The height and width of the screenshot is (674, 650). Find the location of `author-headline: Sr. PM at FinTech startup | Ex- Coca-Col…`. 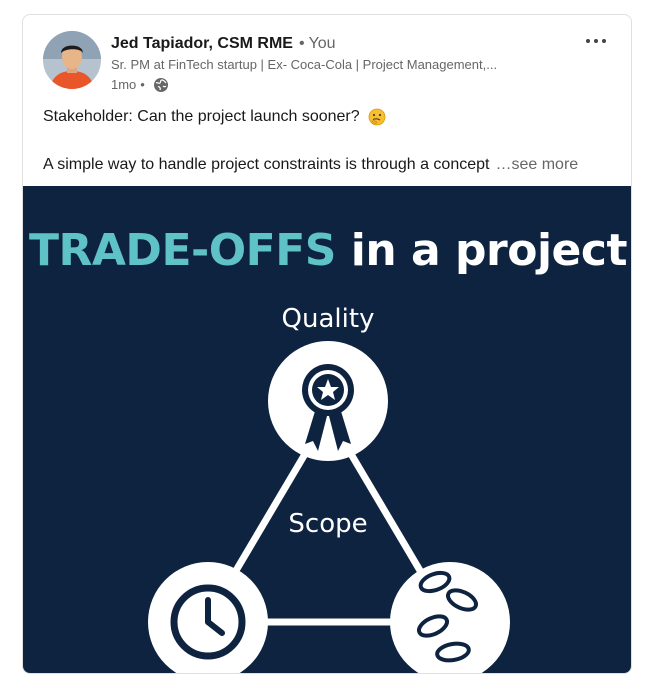

author-headline: Sr. PM at FinTech startup | Ex- Coca-Col… is located at coordinates (304, 65).